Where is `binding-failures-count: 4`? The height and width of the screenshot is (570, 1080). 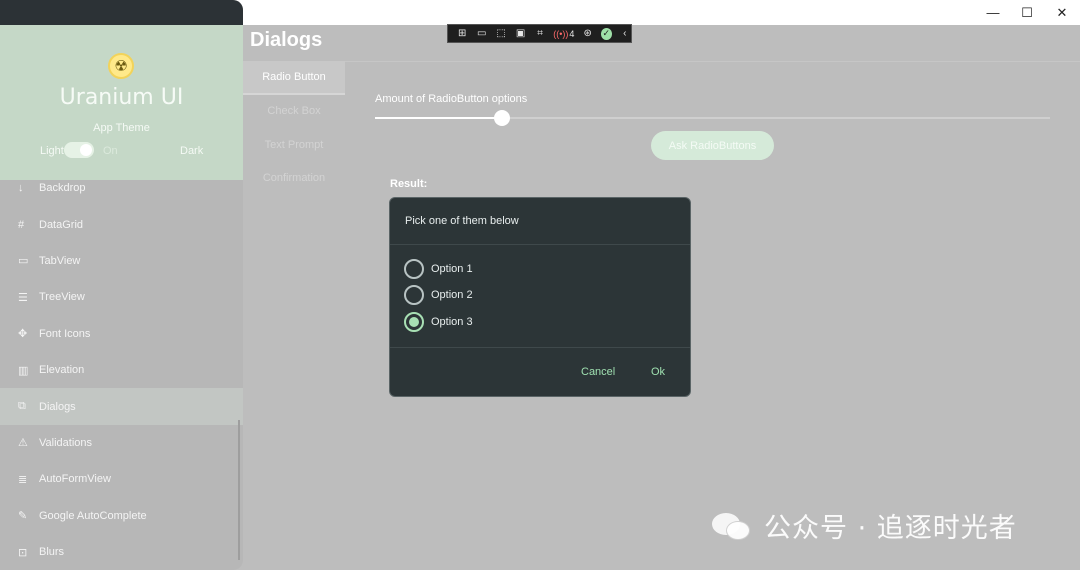
binding-failures-count: 4 is located at coordinates (572, 33).